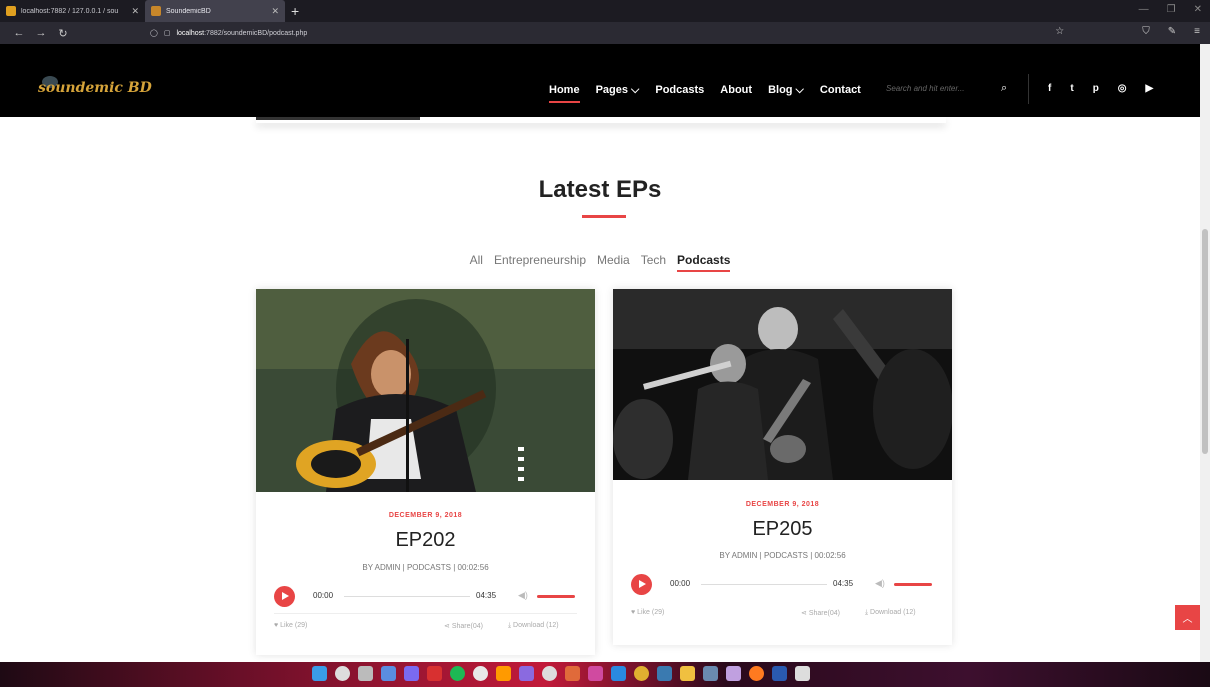 The image size is (1210, 687). I want to click on audio-player: 00:00 04:35 ◀), so click(784, 585).